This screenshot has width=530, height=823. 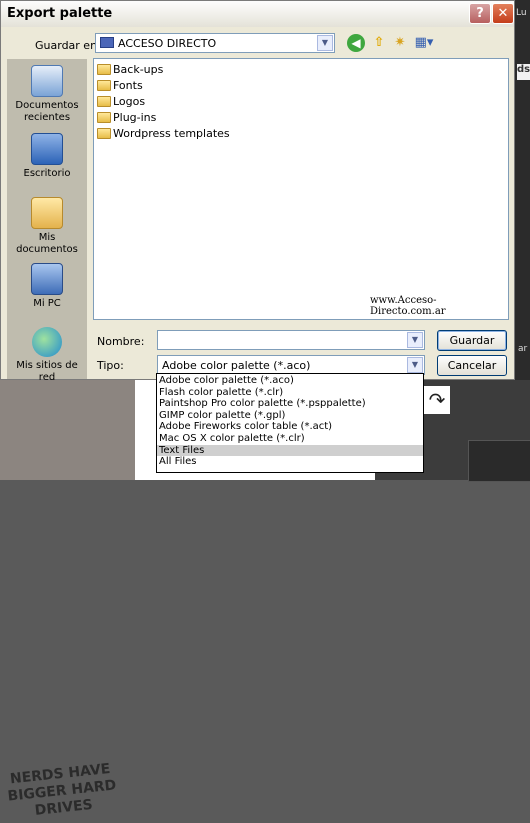 I want to click on file-type-option: Flash color palette (*.clr), so click(x=290, y=393).